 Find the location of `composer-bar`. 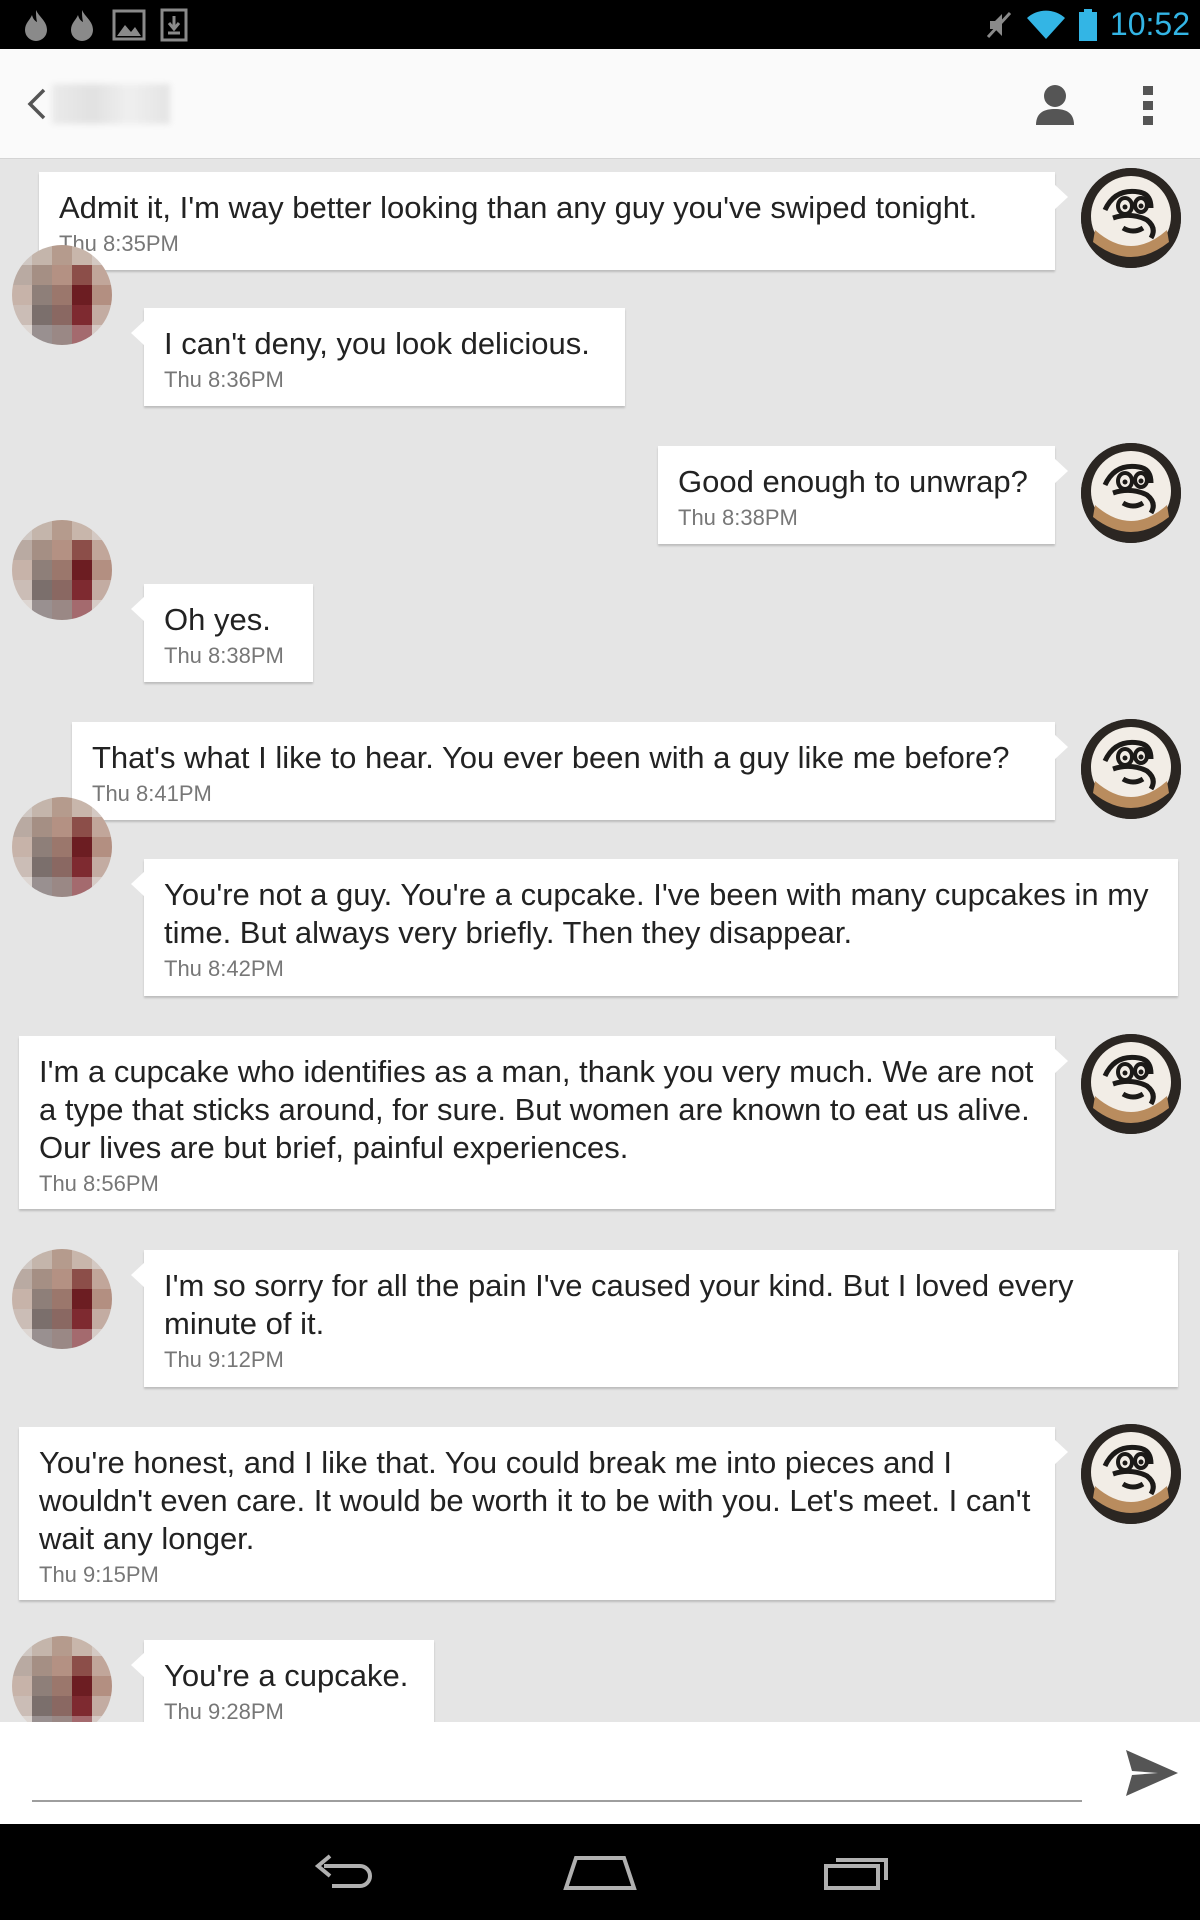

composer-bar is located at coordinates (600, 1773).